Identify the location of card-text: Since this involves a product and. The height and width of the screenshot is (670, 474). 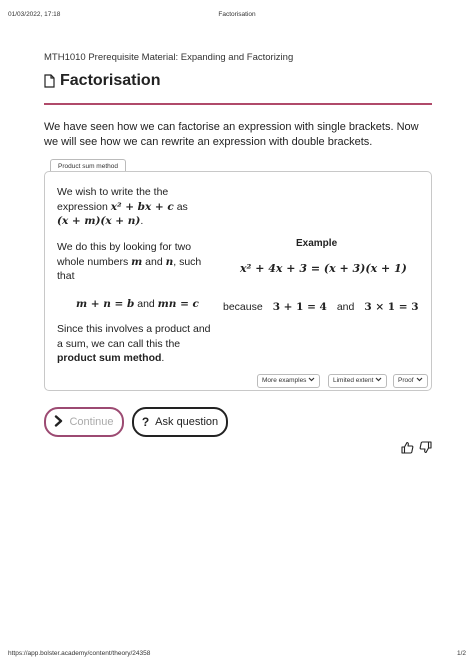
(134, 329).